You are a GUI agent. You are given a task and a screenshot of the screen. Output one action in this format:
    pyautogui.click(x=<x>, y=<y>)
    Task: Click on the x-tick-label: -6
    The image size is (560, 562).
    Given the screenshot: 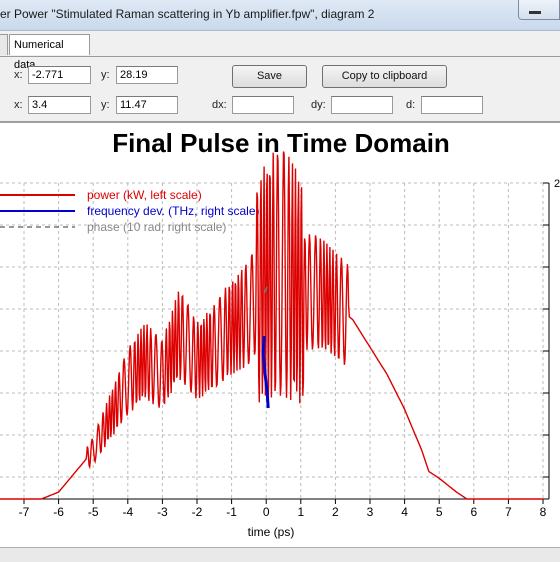 What is the action you would take?
    pyautogui.click(x=58, y=512)
    